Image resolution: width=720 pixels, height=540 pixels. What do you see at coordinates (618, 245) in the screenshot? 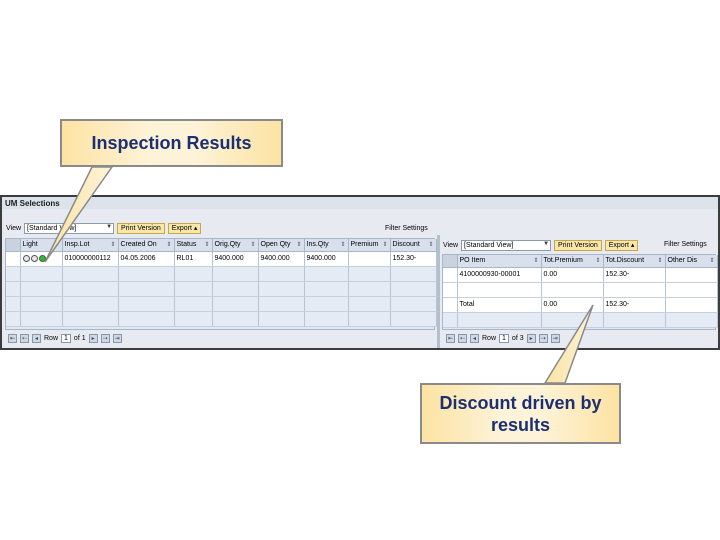
I see `right-export-label: Export` at bounding box center [618, 245].